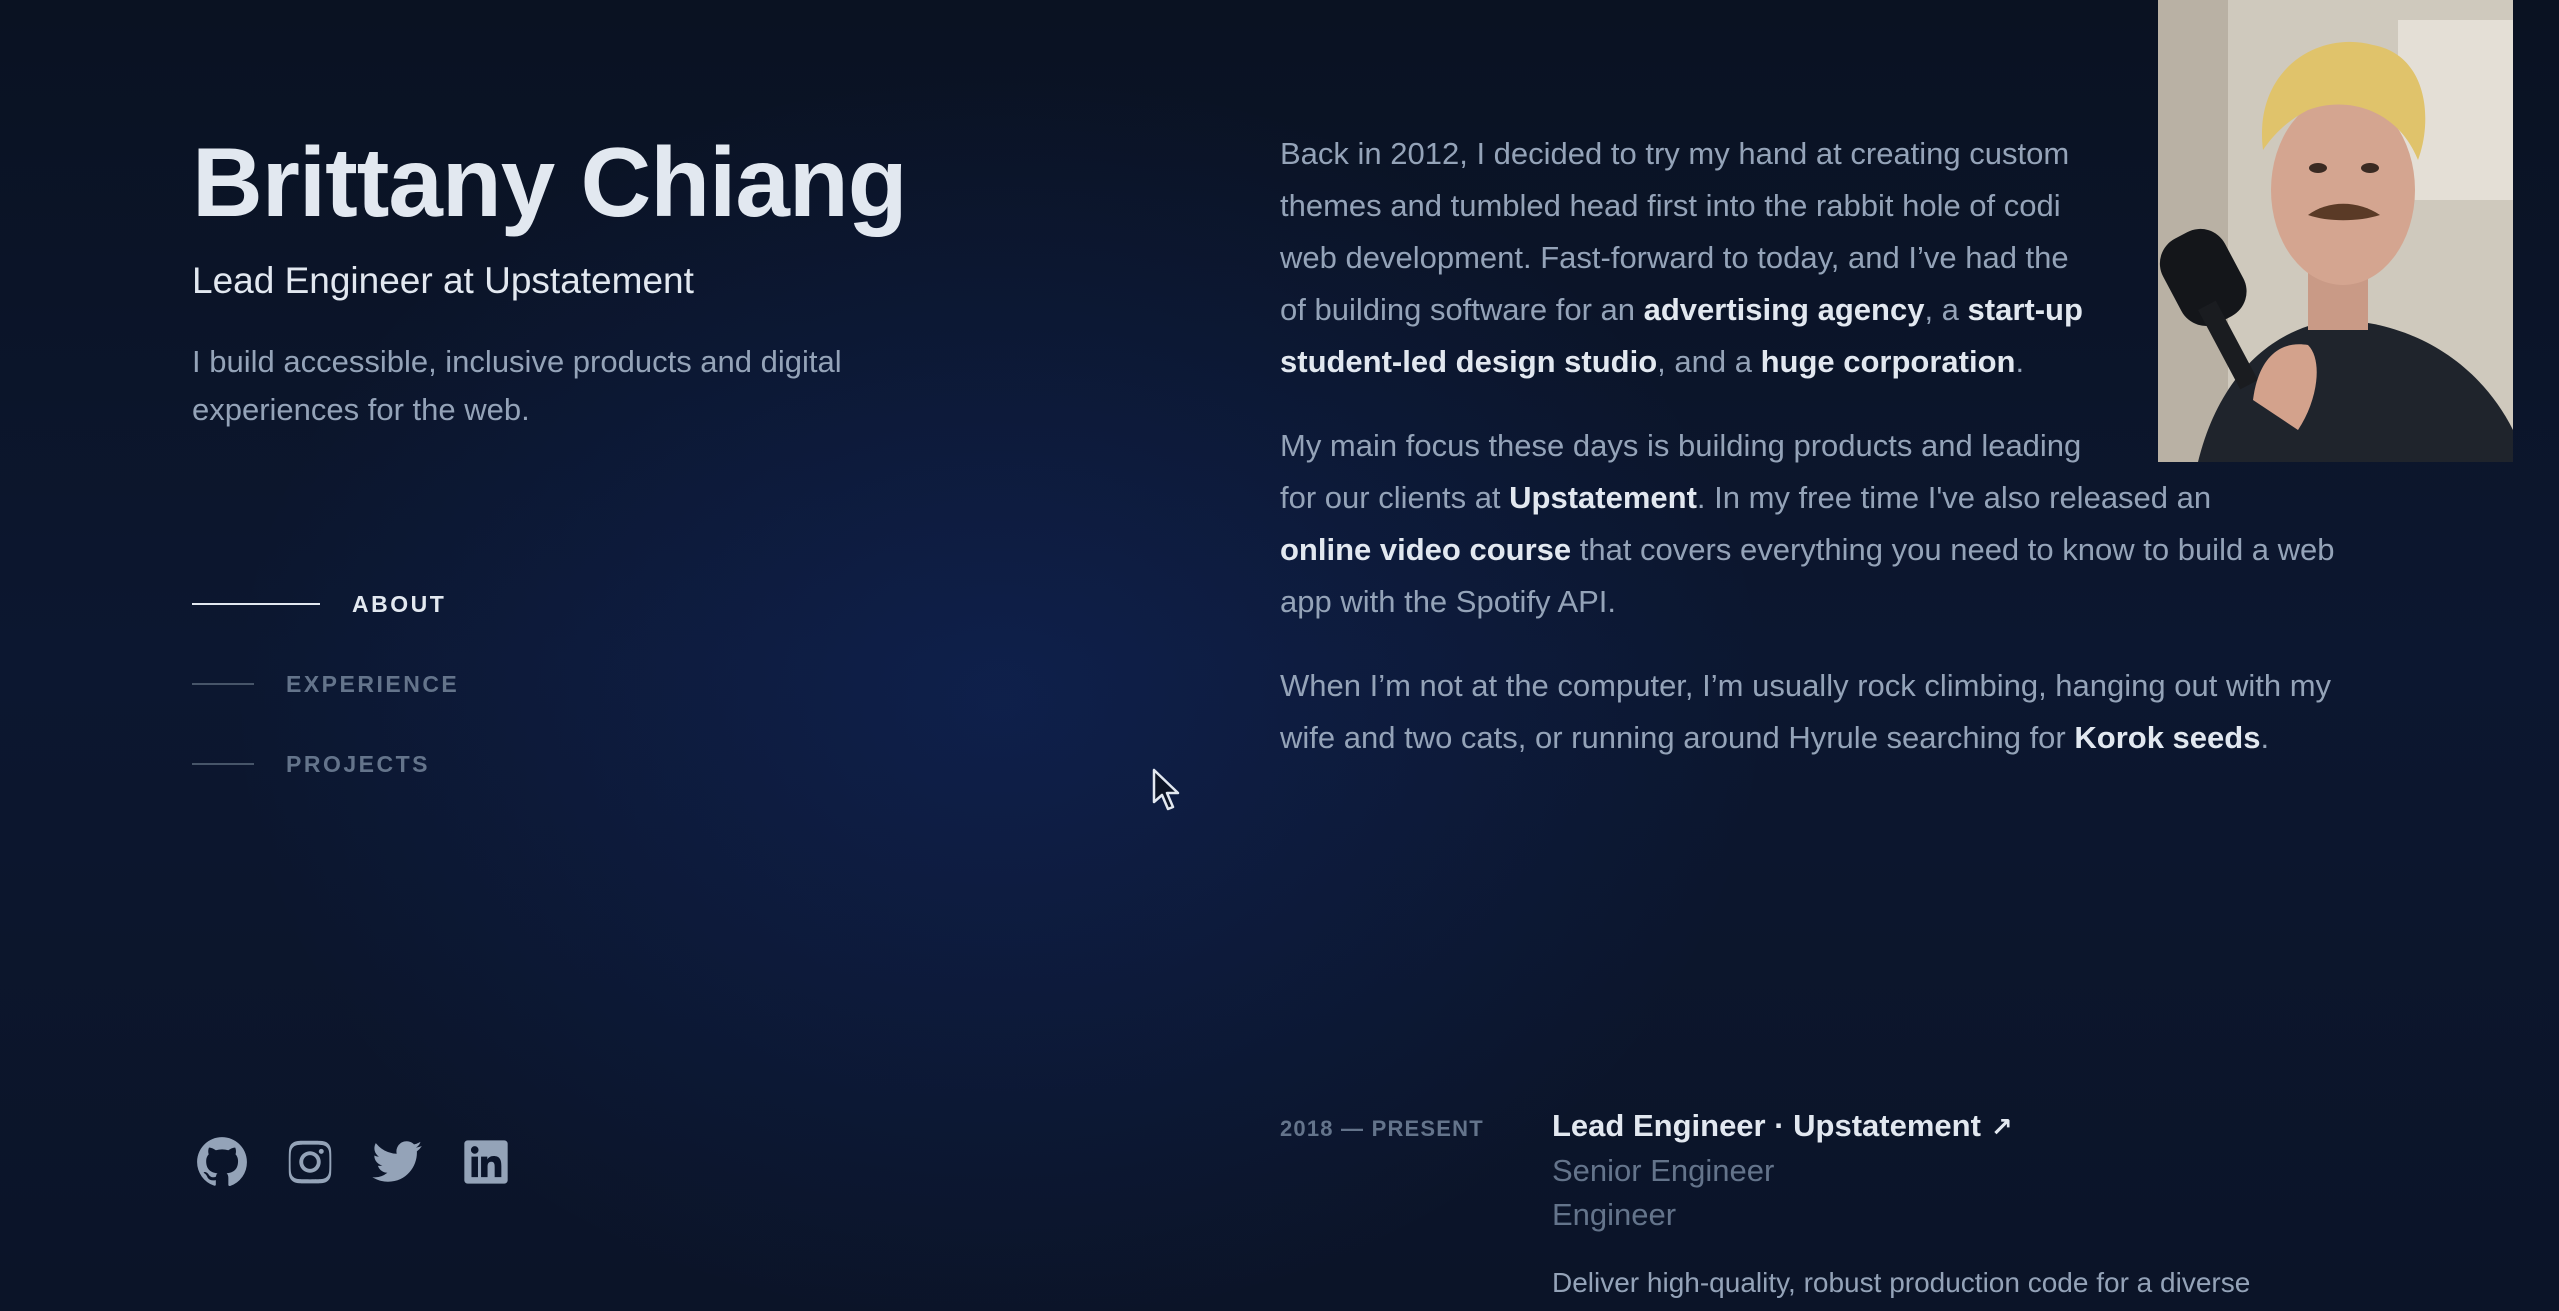 This screenshot has height=1311, width=2559. I want to click on nav-item-projects: PROJECTS, so click(325, 764).